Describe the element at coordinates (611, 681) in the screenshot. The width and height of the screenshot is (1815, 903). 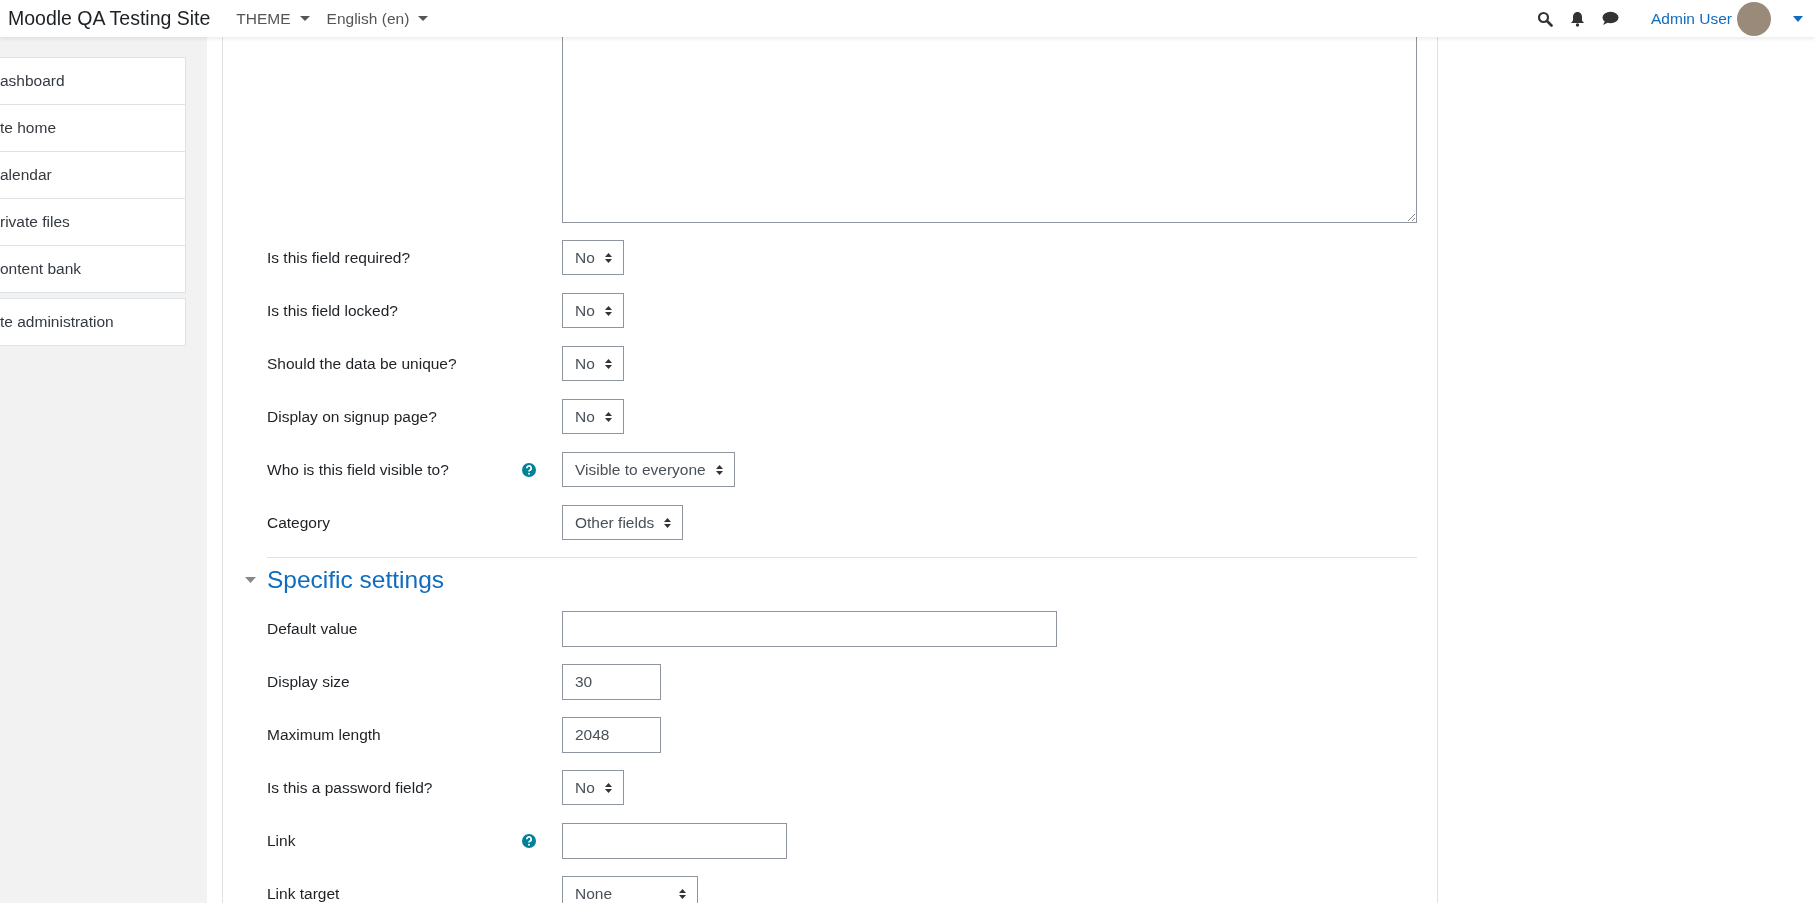
I see `text-input: 30` at that location.